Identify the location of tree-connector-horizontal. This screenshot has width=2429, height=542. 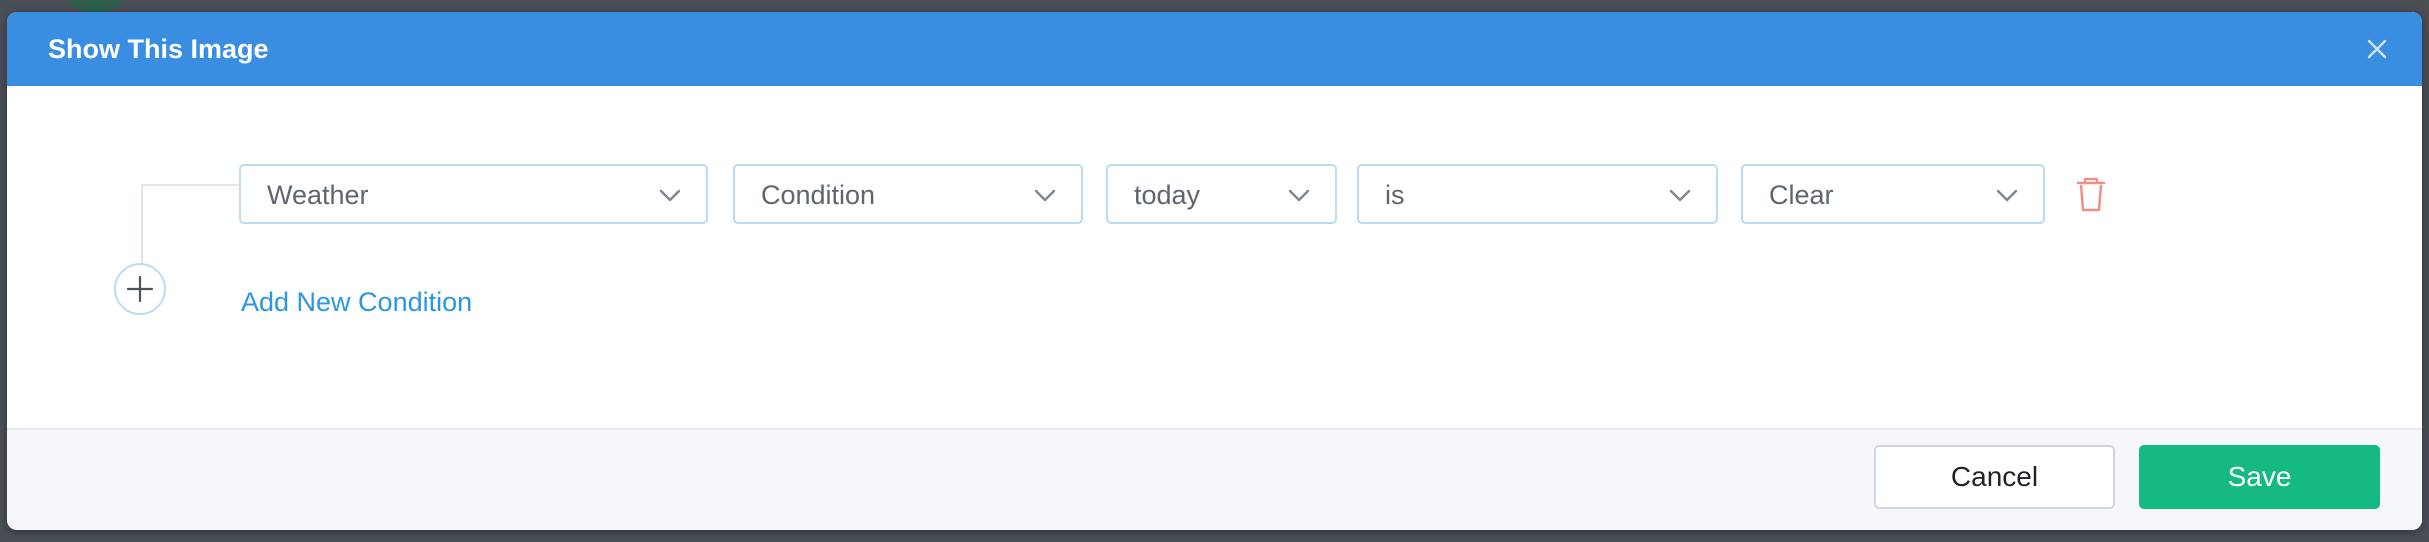
(193, 185).